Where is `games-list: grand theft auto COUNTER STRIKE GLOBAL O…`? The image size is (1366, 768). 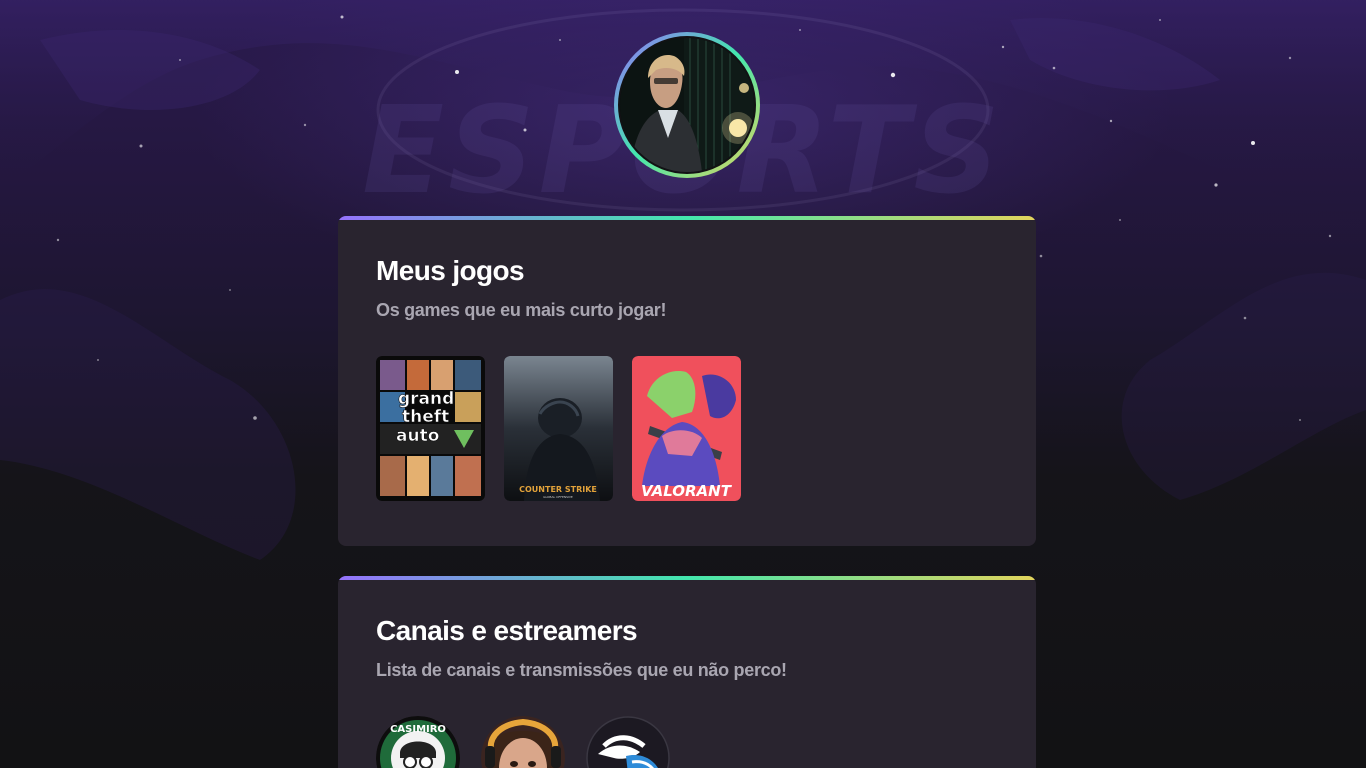
games-list: grand theft auto COUNTER STRIKE GLOBAL O… is located at coordinates (687, 428).